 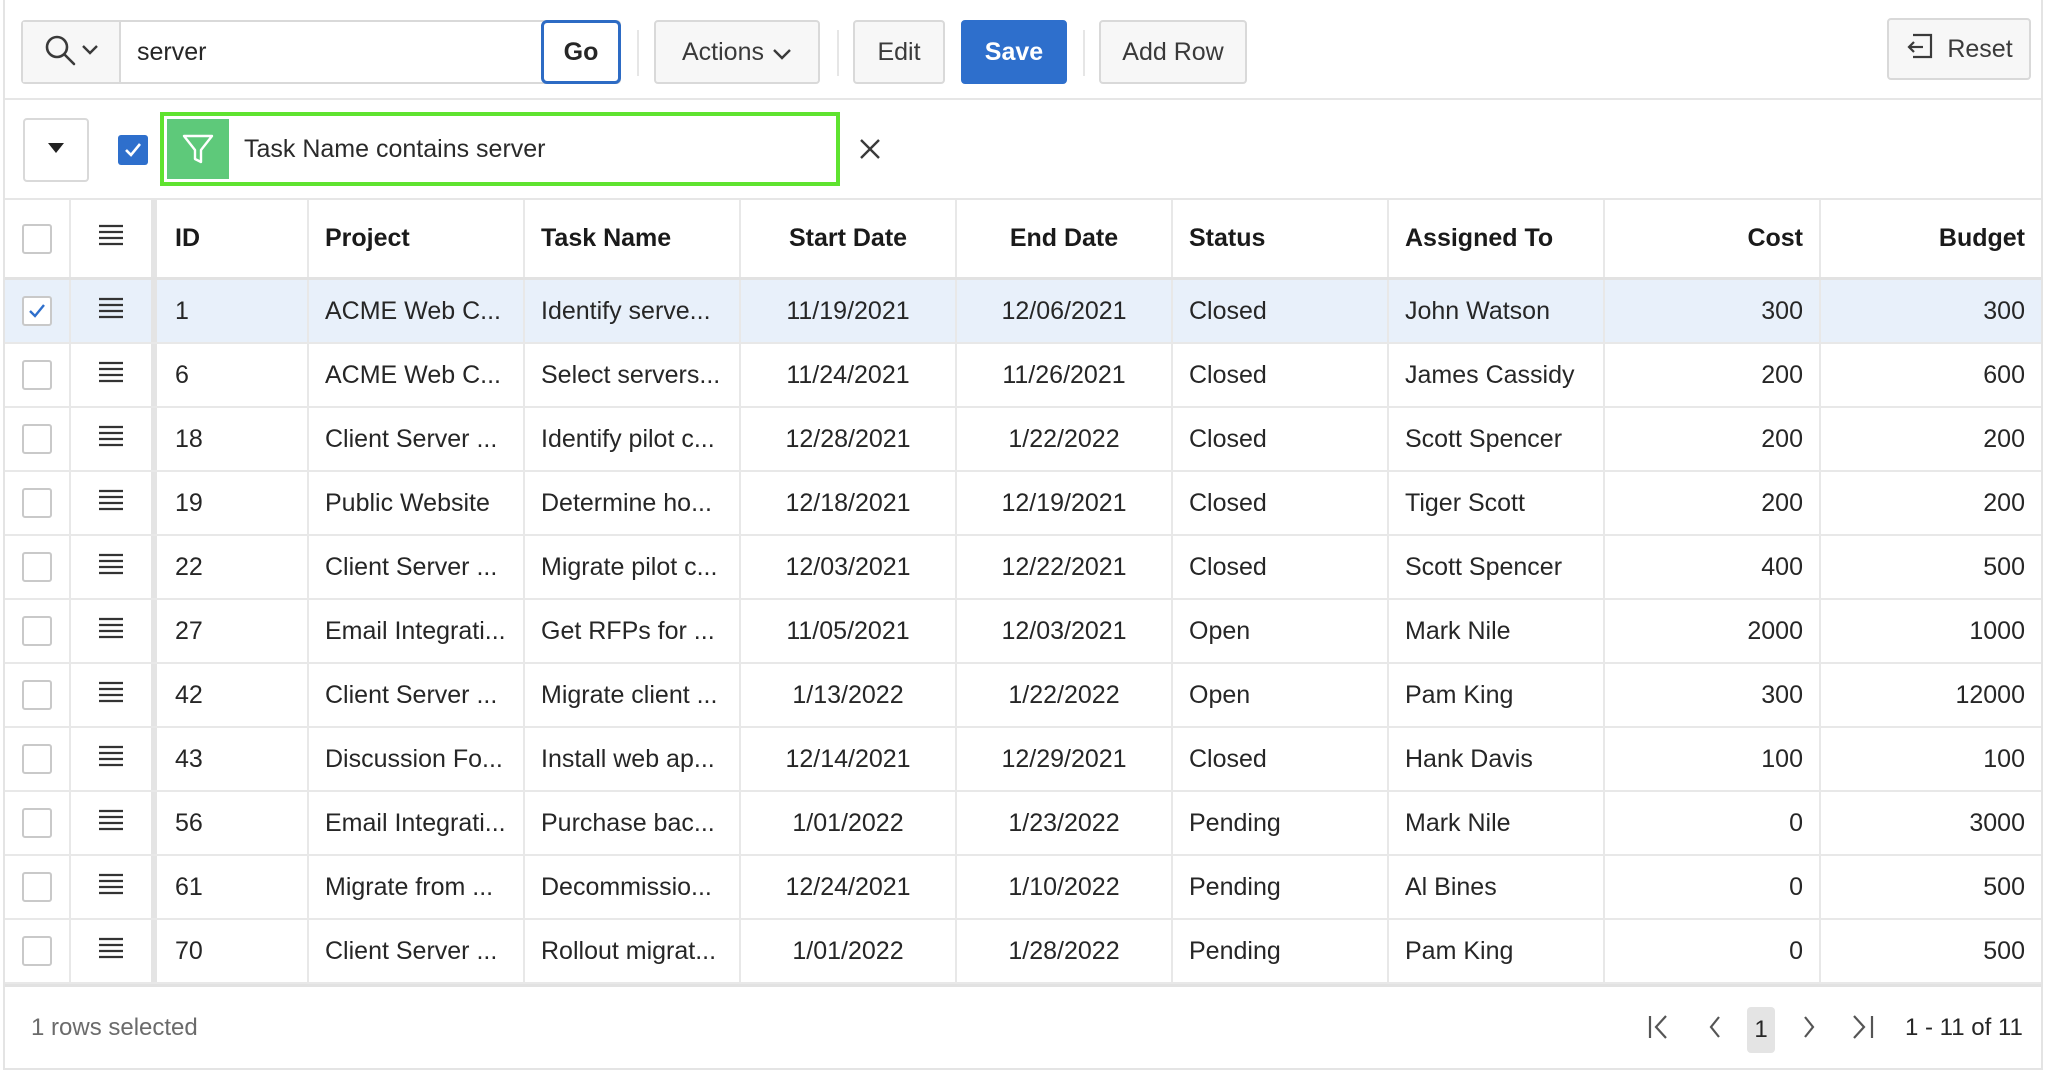 What do you see at coordinates (849, 238) in the screenshot?
I see `column-header-start-date: Start Date` at bounding box center [849, 238].